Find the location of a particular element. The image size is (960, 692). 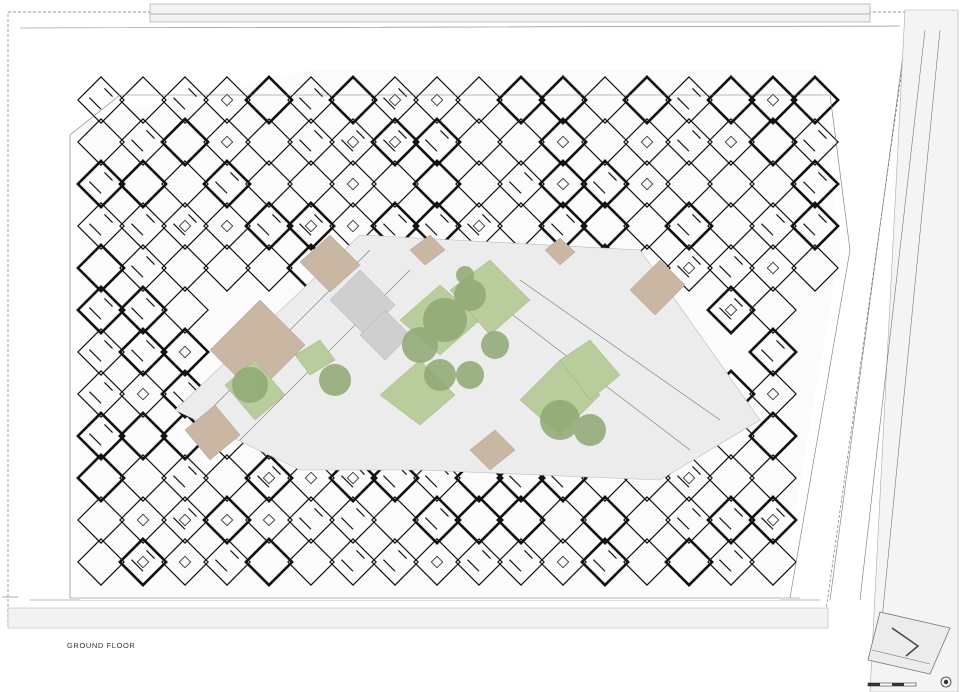

street-frontage-top is located at coordinates (510, 13).